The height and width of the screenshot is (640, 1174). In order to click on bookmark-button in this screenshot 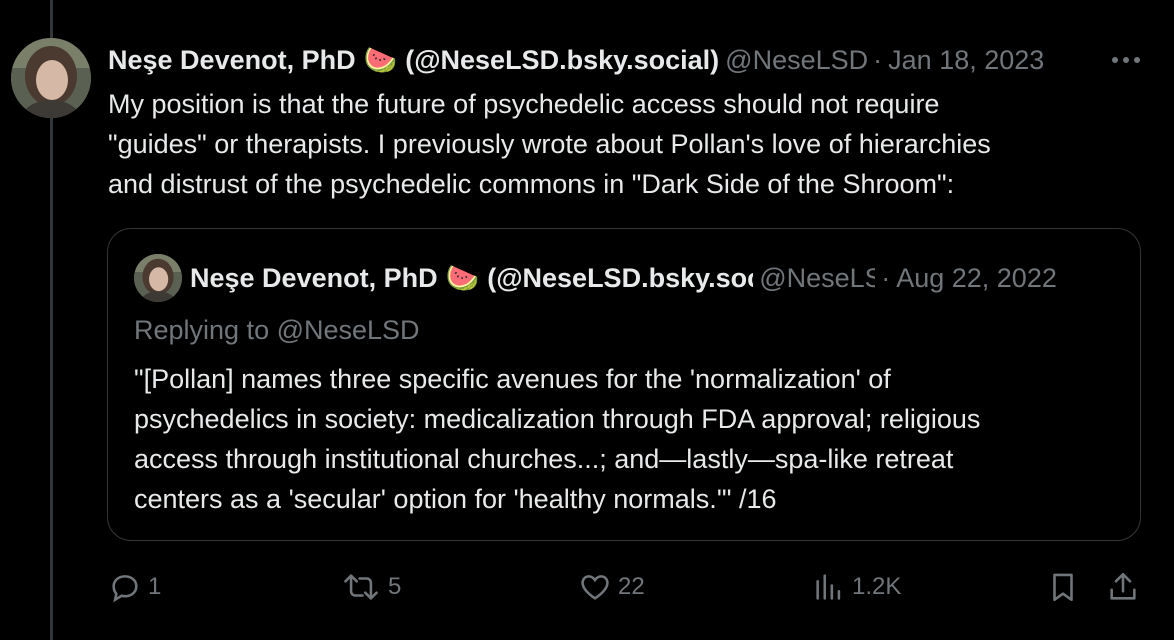, I will do `click(1063, 587)`.